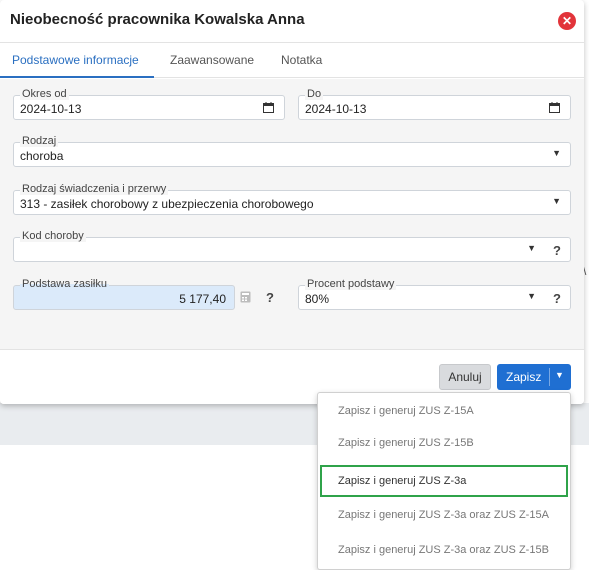  What do you see at coordinates (317, 299) in the screenshot?
I see `procent-podstawy-value: 80%` at bounding box center [317, 299].